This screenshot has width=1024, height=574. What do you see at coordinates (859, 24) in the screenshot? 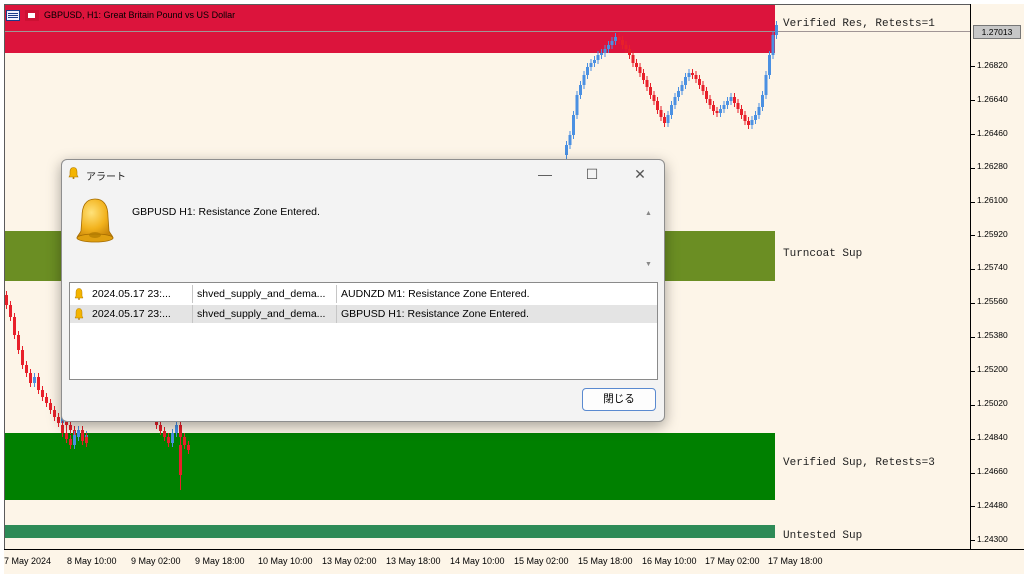
I see `zone-label-verified-res: Verified Res, Retests=1` at bounding box center [859, 24].